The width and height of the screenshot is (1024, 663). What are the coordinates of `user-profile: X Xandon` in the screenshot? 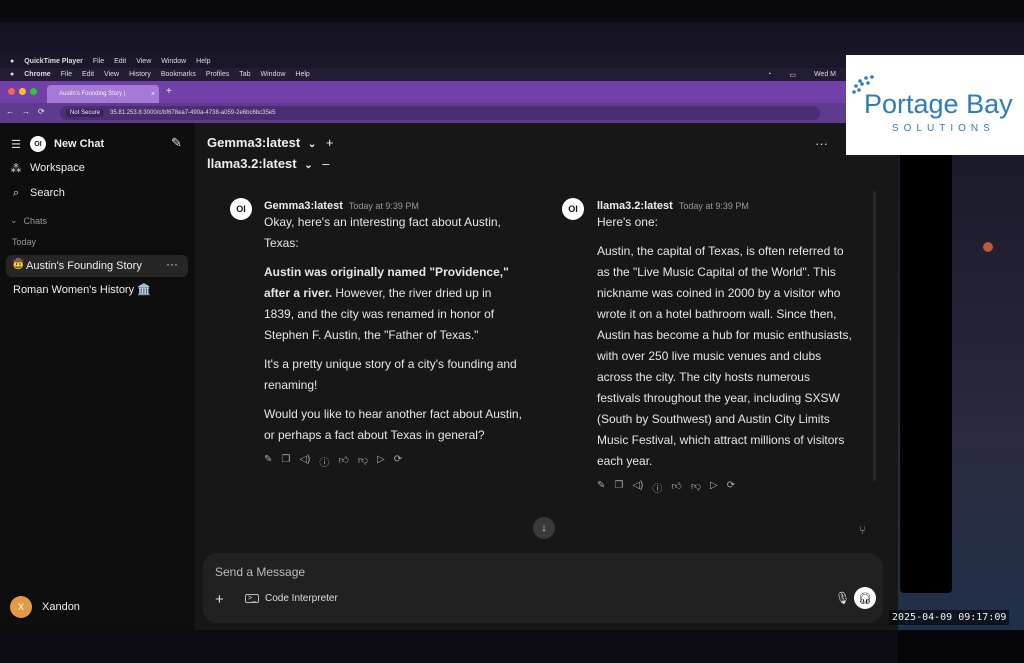 It's located at (45, 607).